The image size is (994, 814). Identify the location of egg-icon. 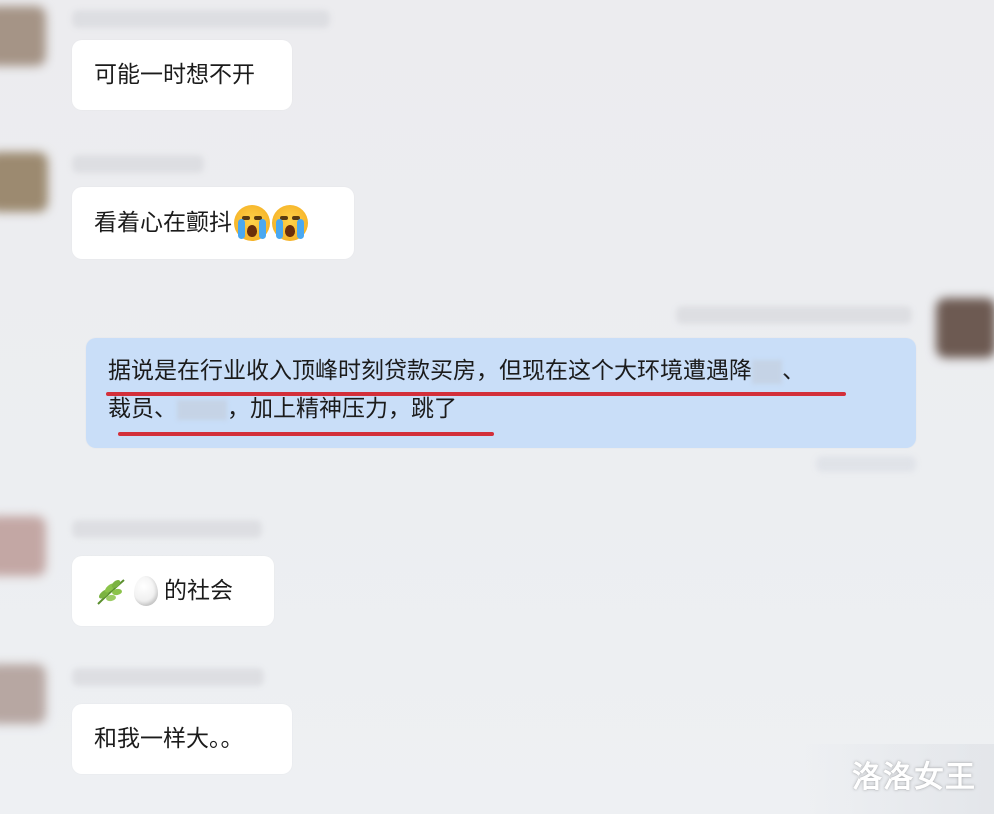
(146, 591).